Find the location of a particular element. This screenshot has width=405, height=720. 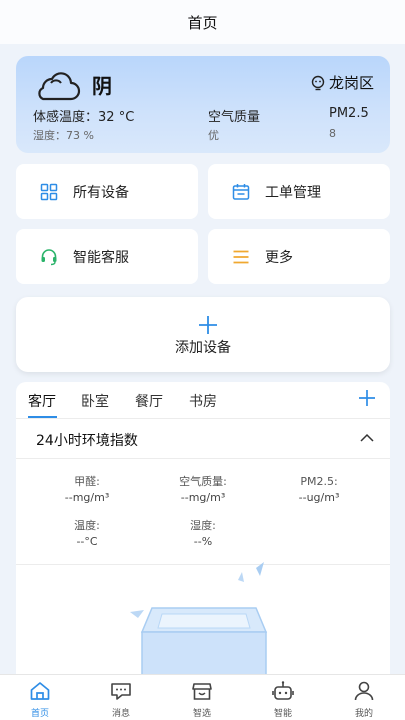

room-tabs: 客厅 卧室 餐厅 书房 is located at coordinates (203, 400).